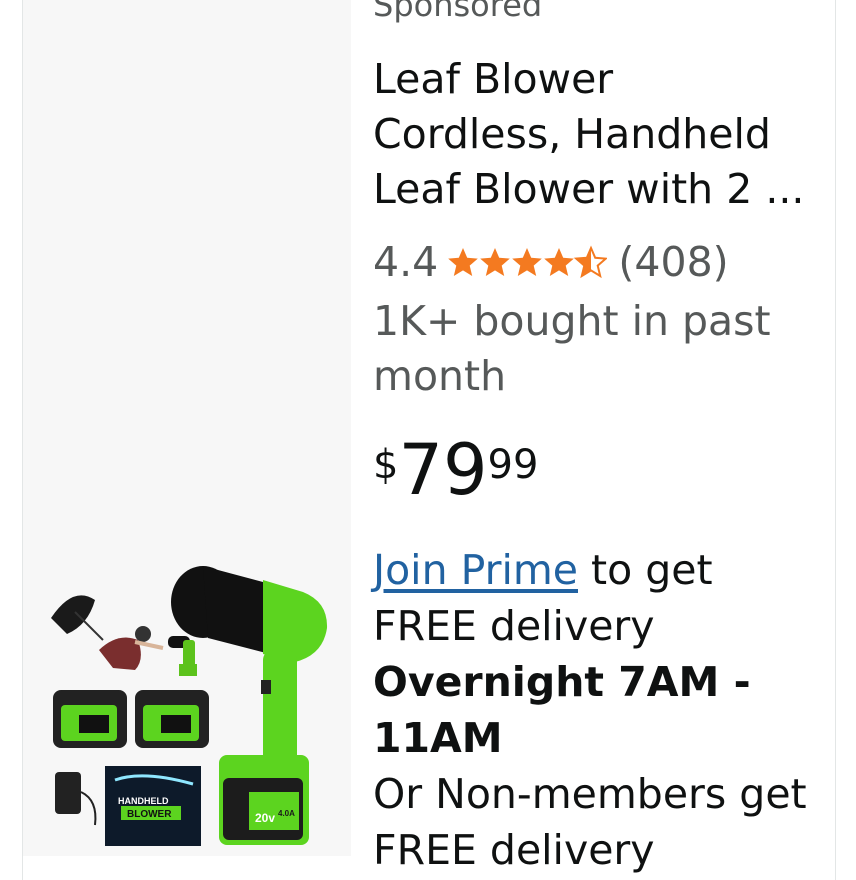 The height and width of the screenshot is (880, 856). What do you see at coordinates (513, 465) in the screenshot?
I see `price-fraction: 99` at bounding box center [513, 465].